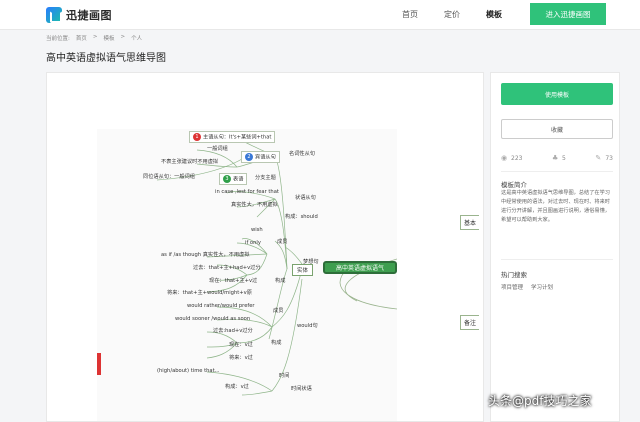  I want to click on breadcrumb-templates: 模板, so click(108, 38).